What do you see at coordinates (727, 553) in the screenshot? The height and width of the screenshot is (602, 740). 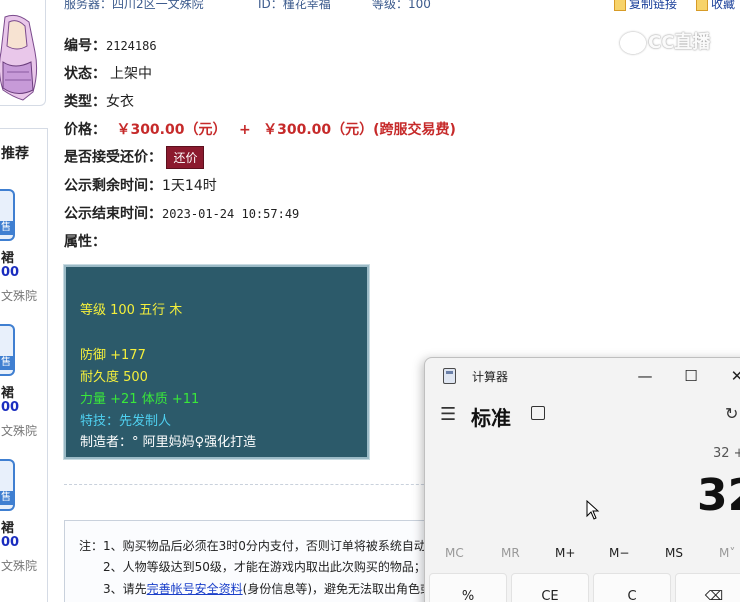 I see `memory-list-button: M˅` at bounding box center [727, 553].